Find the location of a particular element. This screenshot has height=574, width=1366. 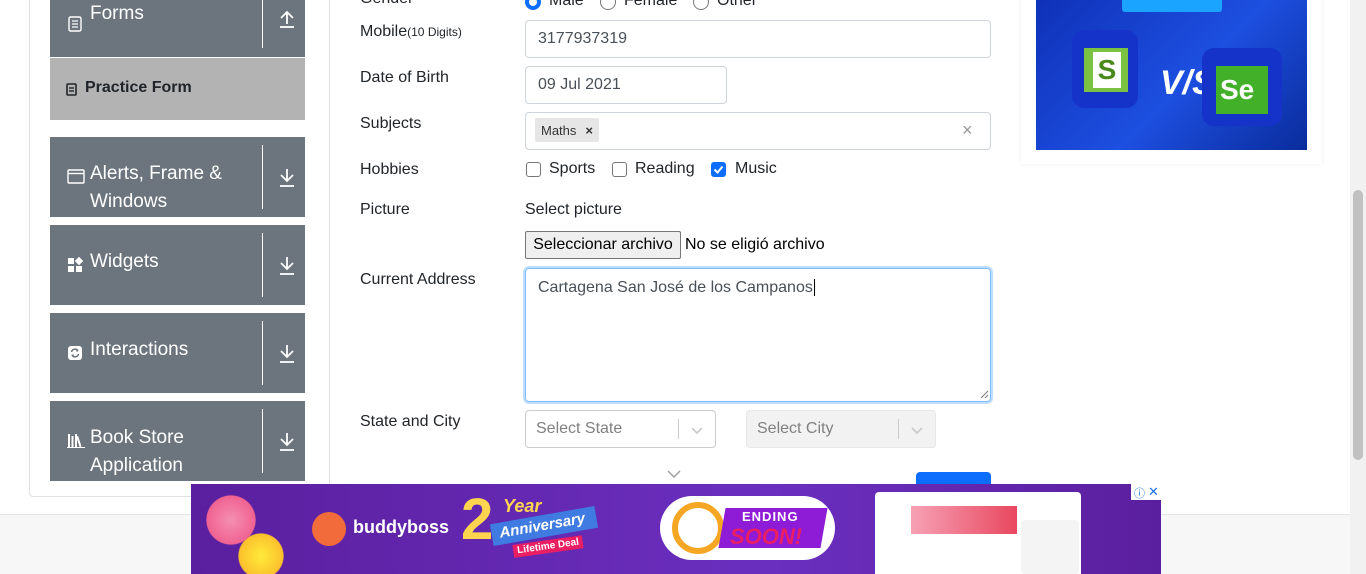

state-select: Select State is located at coordinates (620, 429).